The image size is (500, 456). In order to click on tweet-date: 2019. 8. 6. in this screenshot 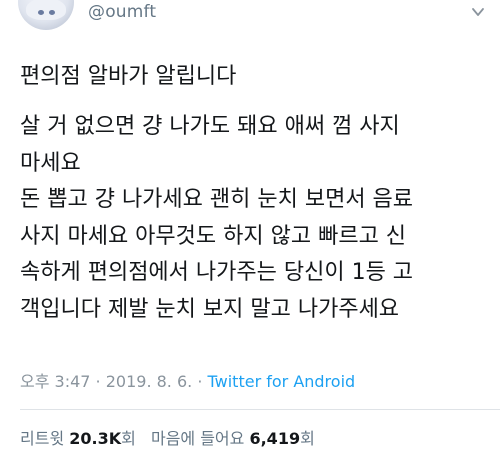, I will do `click(149, 381)`.